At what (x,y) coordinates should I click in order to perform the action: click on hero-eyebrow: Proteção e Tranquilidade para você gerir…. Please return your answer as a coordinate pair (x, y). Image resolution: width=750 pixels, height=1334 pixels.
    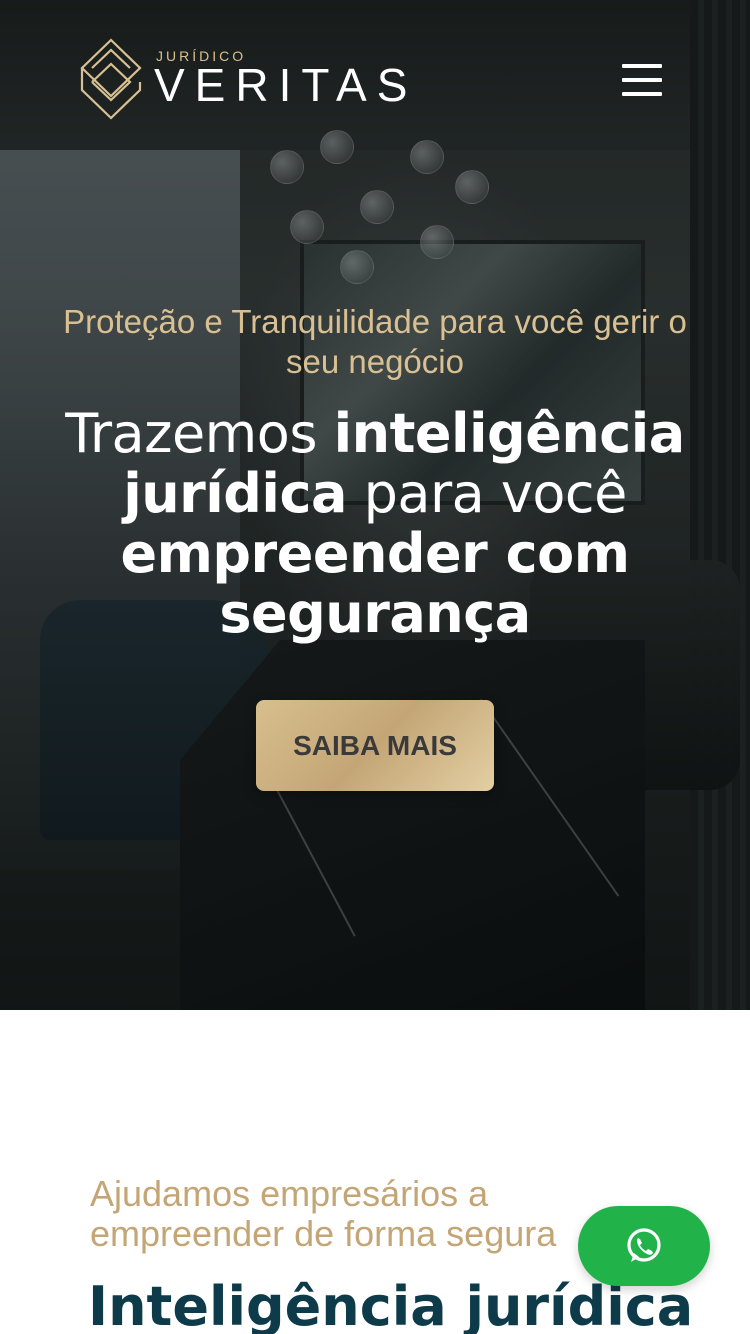
    Looking at the image, I should click on (375, 341).